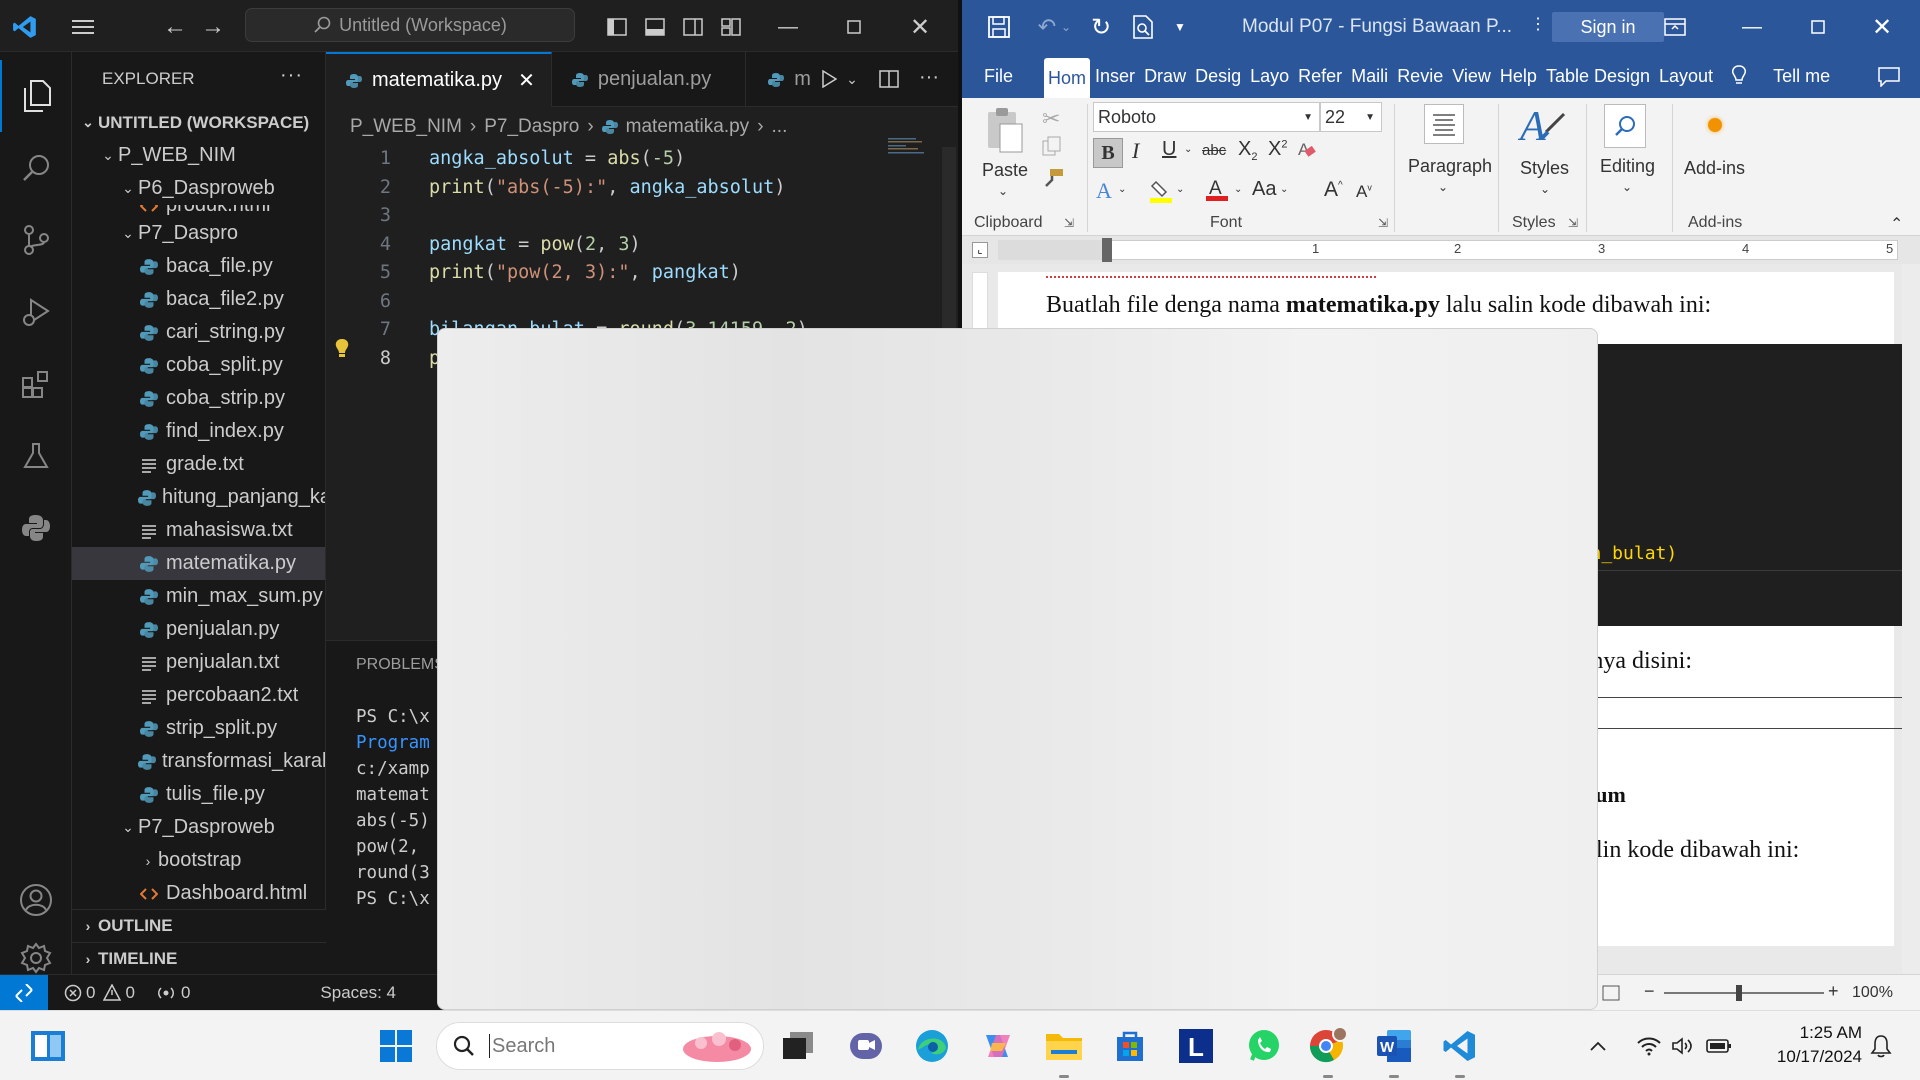 The image size is (1920, 1080). I want to click on format-painter-icon, so click(1053, 179).